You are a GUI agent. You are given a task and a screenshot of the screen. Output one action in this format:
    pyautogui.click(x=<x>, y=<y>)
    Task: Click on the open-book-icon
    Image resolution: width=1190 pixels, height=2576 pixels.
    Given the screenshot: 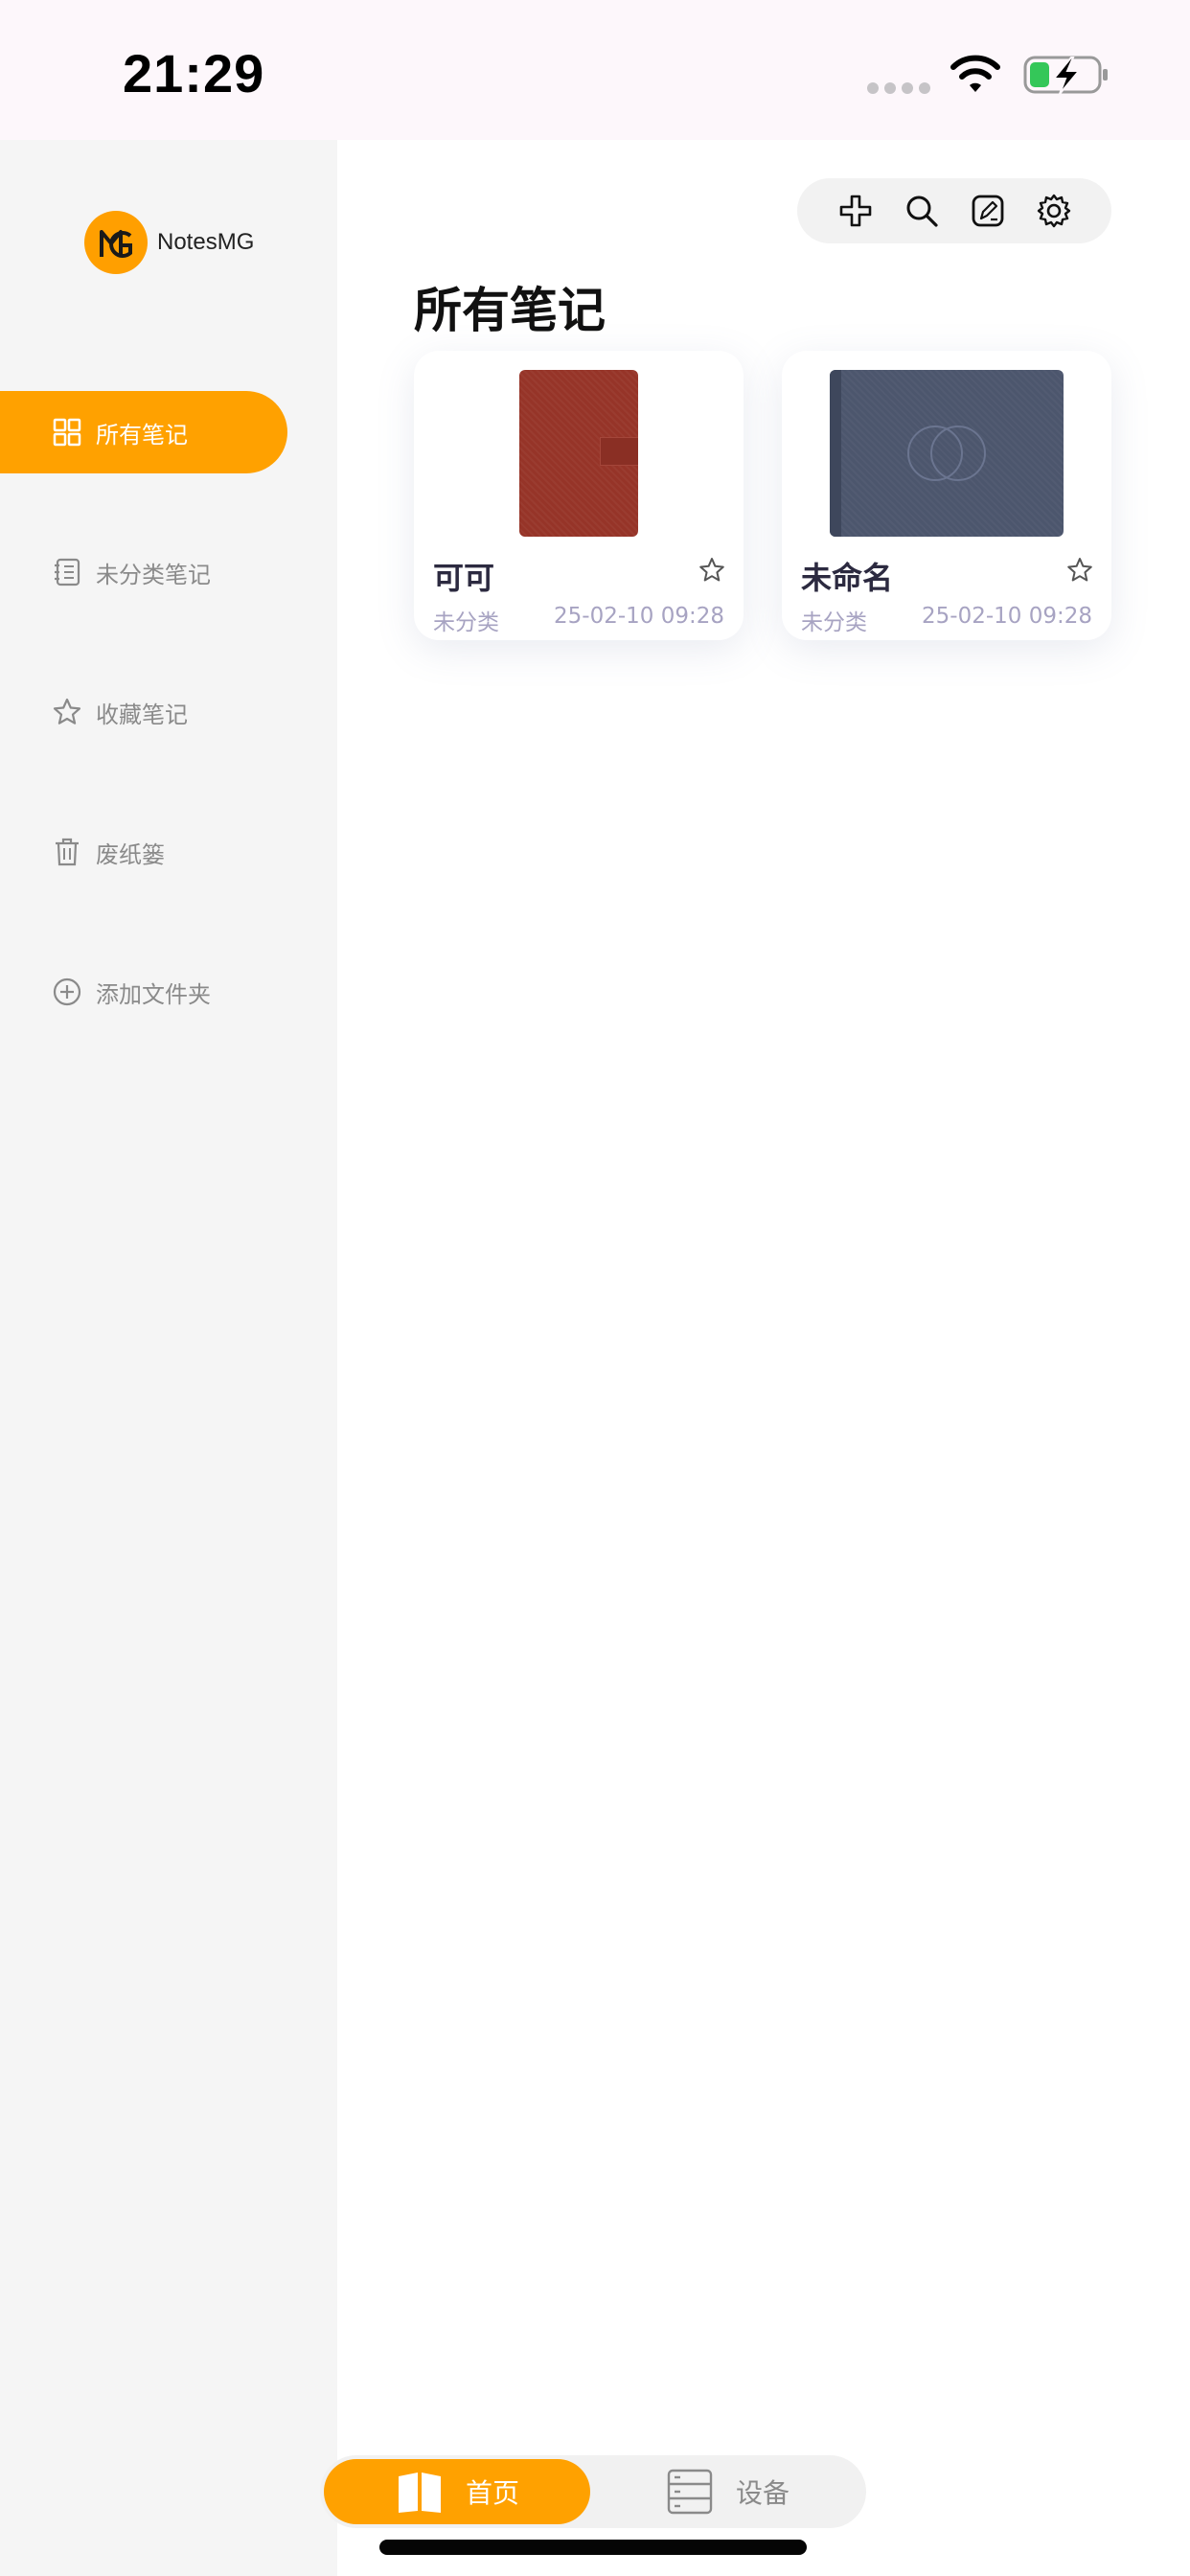 What is the action you would take?
    pyautogui.click(x=420, y=2492)
    